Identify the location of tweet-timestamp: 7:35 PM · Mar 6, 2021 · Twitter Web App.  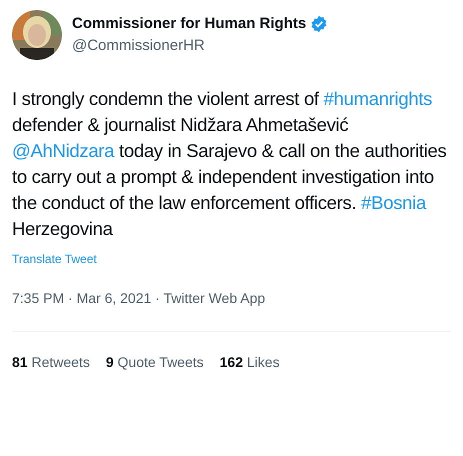
(139, 298).